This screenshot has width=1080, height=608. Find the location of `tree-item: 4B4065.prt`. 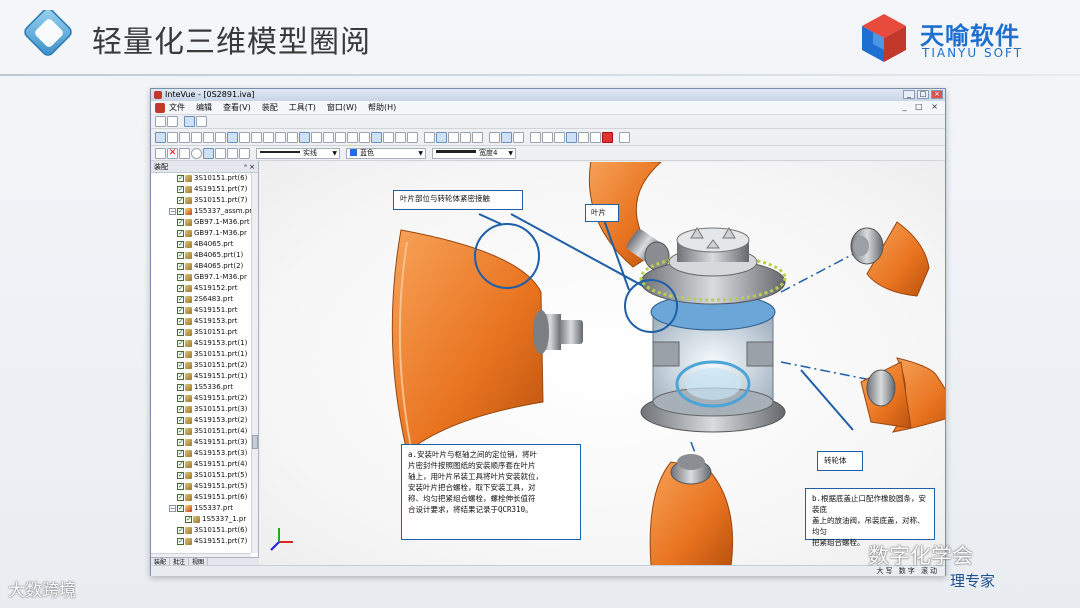

tree-item: 4B4065.prt is located at coordinates (201, 244).